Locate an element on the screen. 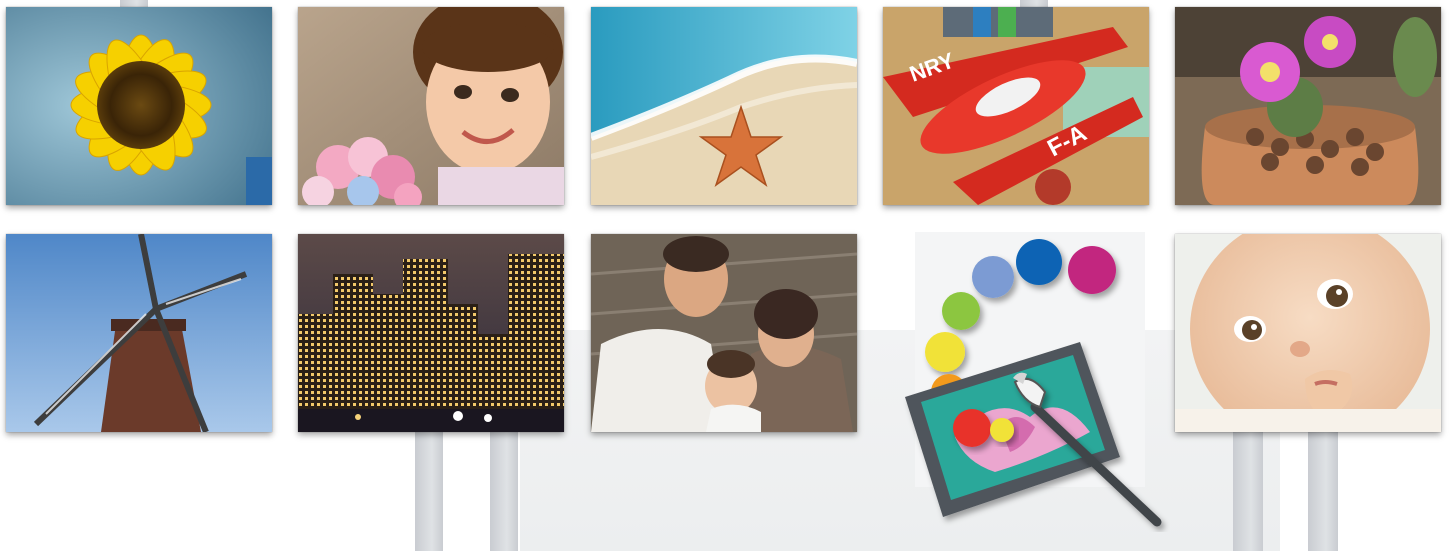 The width and height of the screenshot is (1450, 551). photo-toy-airplane: NRY F-A is located at coordinates (1016, 106).